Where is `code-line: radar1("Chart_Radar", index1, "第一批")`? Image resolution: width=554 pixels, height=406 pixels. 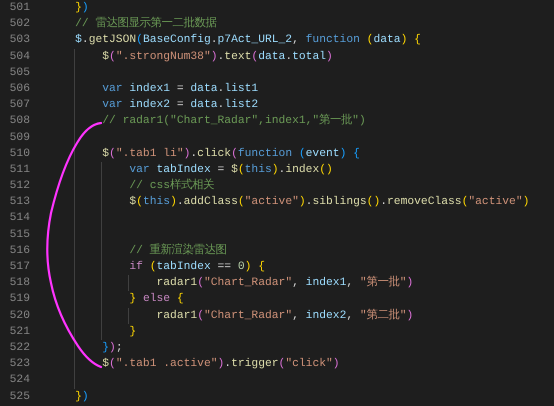 code-line: radar1("Chart_Radar", index1, "第一批") is located at coordinates (231, 283).